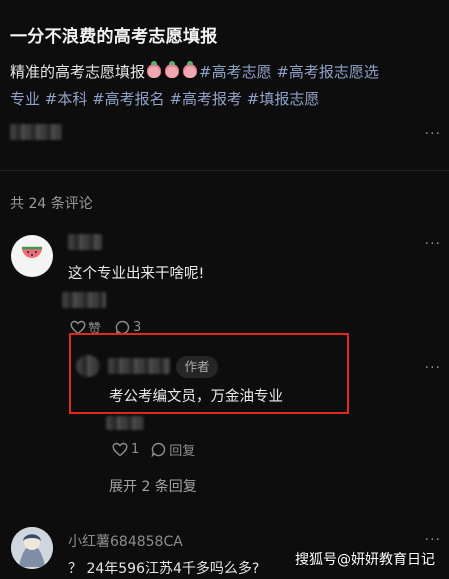  Describe the element at coordinates (365, 560) in the screenshot. I see `watermark: 搜狐号@妍妍教育日记` at that location.